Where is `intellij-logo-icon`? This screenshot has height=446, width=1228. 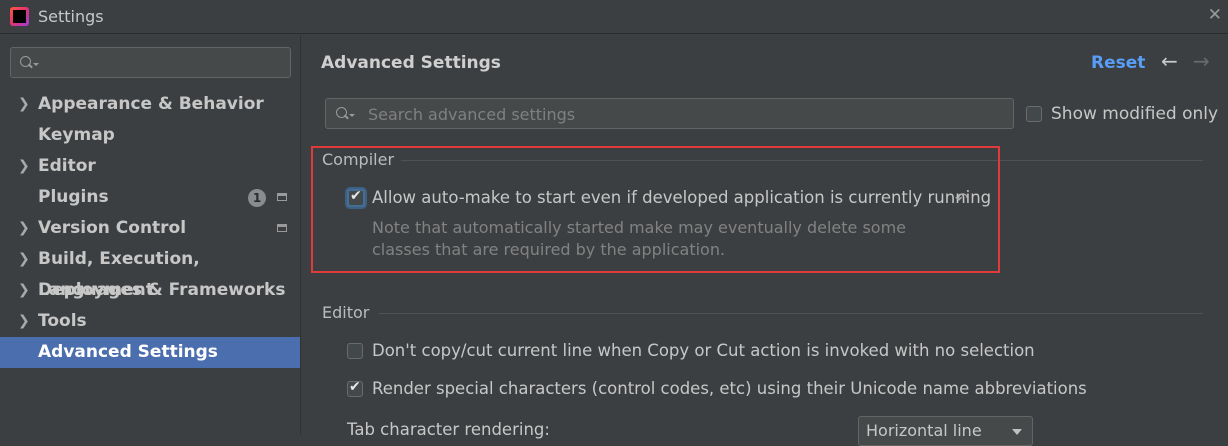 intellij-logo-icon is located at coordinates (19, 16).